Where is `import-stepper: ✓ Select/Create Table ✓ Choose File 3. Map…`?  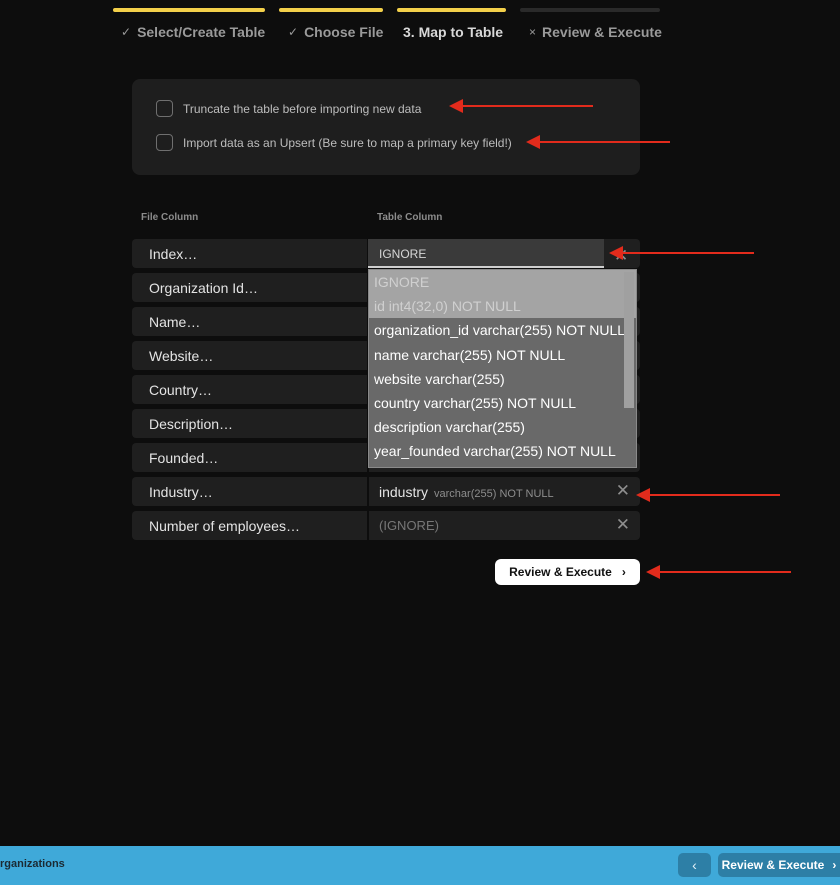
import-stepper: ✓ Select/Create Table ✓ Choose File 3. Map… is located at coordinates (387, 28).